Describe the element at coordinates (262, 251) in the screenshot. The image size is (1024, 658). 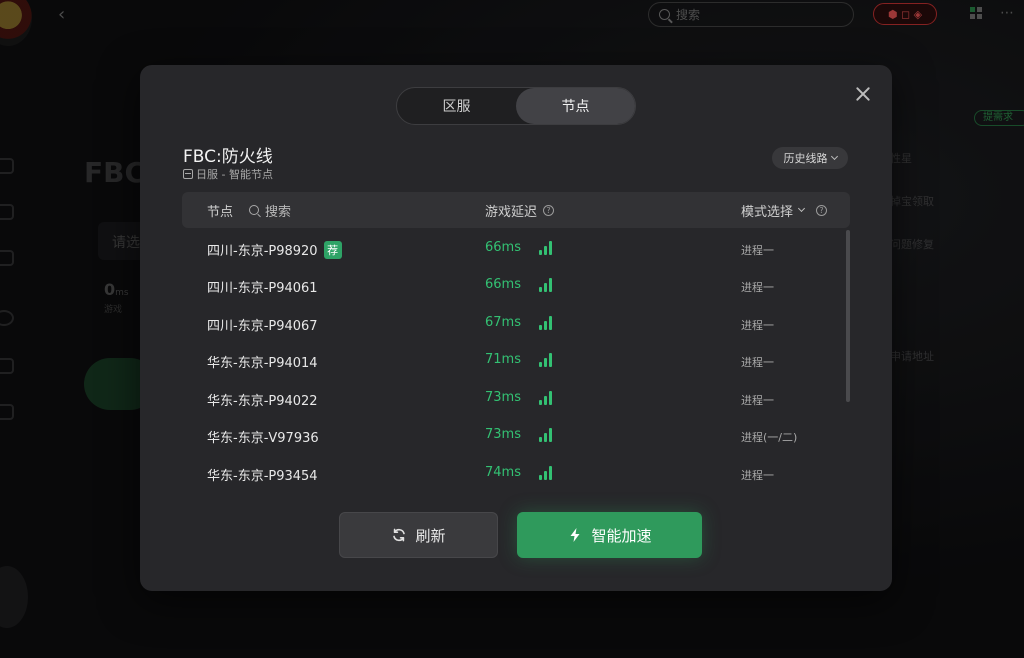
I see `node-name: 四川-东京-P98920` at that location.